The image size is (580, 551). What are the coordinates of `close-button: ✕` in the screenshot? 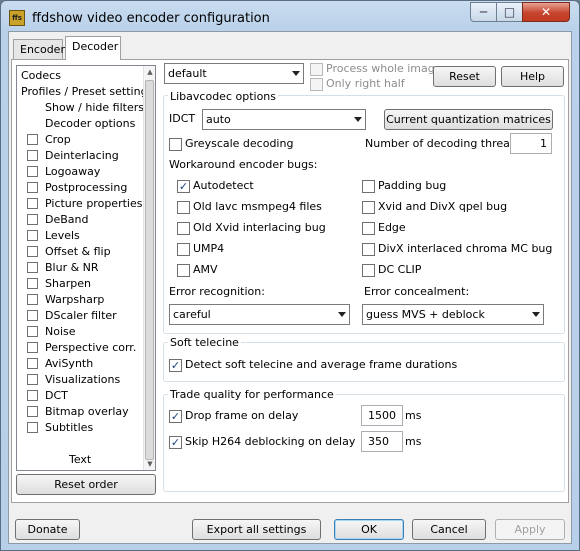 It's located at (546, 12).